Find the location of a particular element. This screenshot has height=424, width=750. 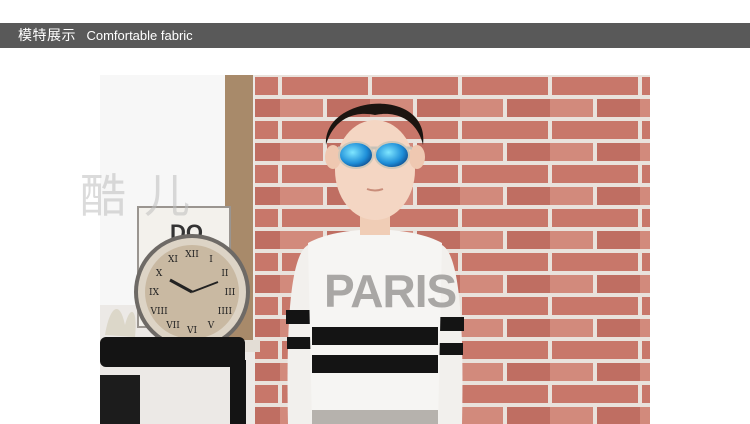

clock-numeral: XI is located at coordinates (173, 260).